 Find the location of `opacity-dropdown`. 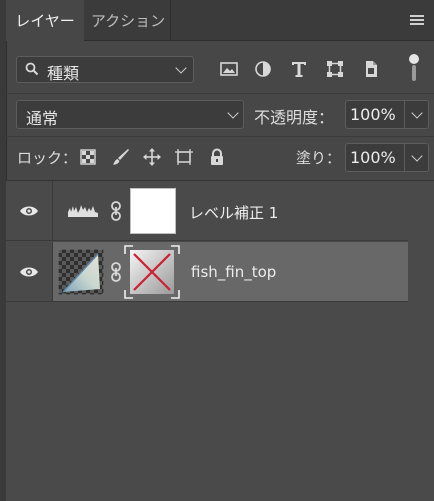

opacity-dropdown is located at coordinates (417, 114).